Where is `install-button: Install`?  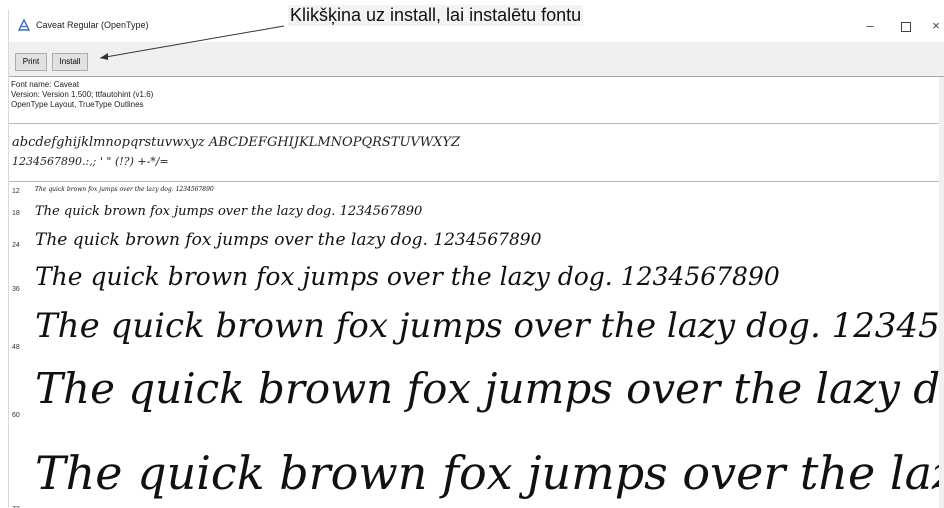
install-button: Install is located at coordinates (70, 62).